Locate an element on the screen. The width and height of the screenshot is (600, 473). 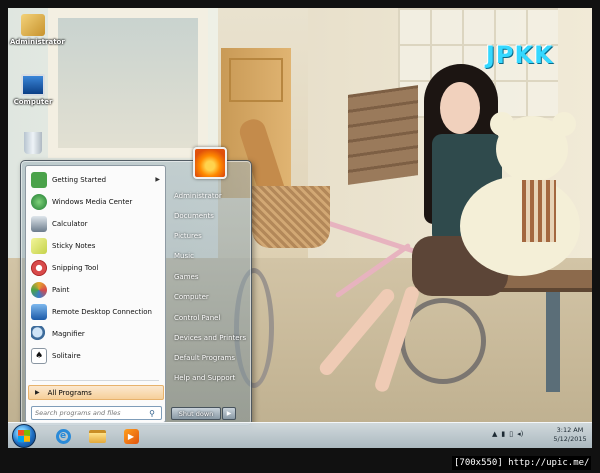
image-credit: [700x550] http://upic.me/ is located at coordinates (522, 463).